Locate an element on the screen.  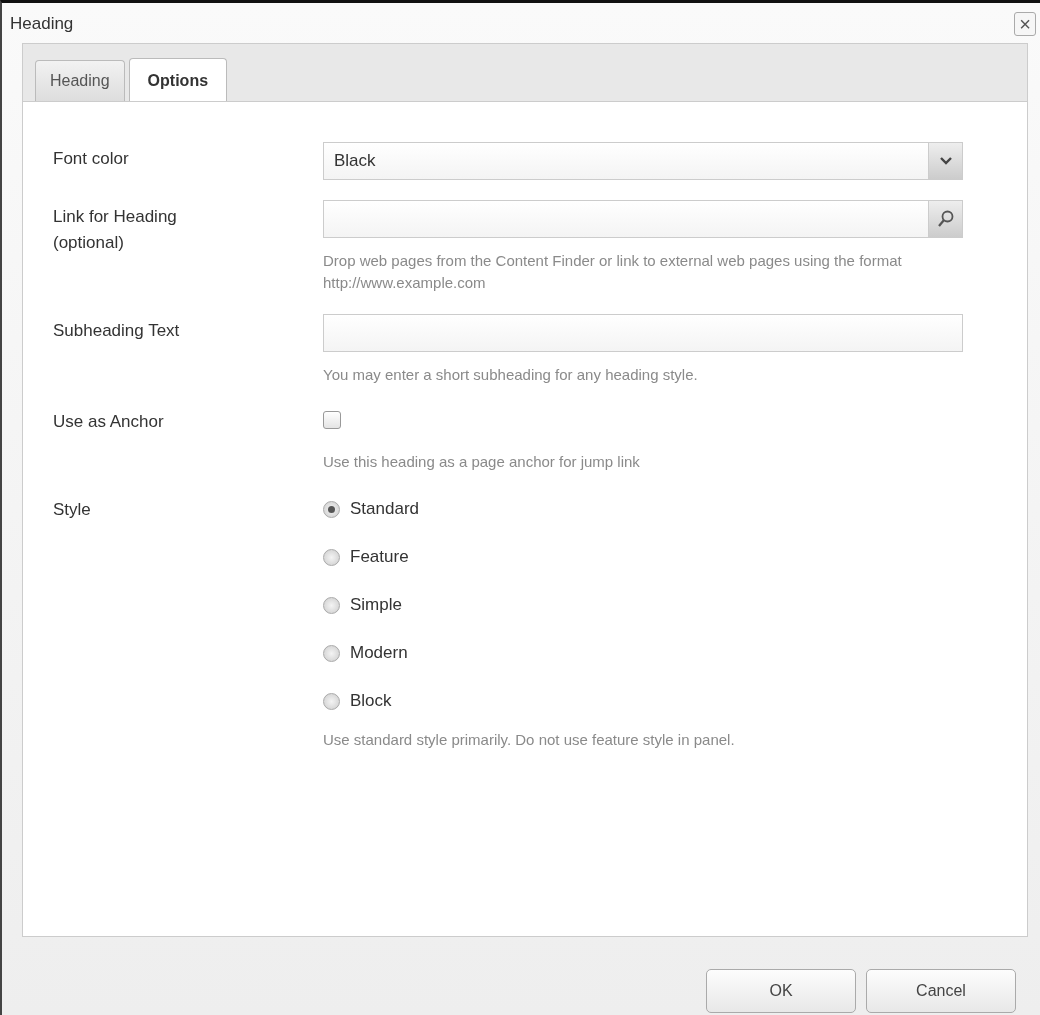
tab: Heading is located at coordinates (80, 80).